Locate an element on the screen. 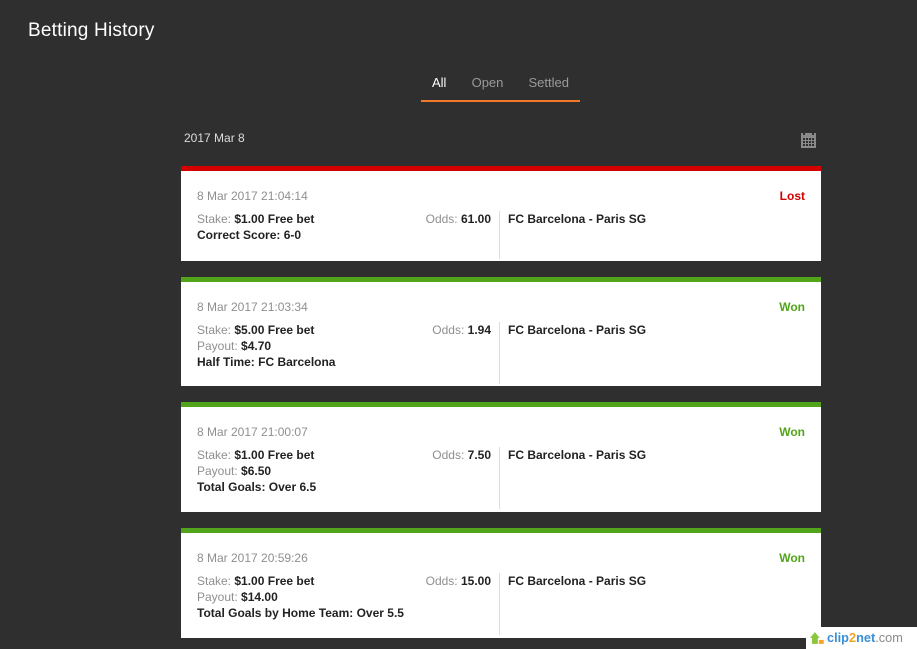 The height and width of the screenshot is (649, 917). payout-value: $6.50 is located at coordinates (256, 471).